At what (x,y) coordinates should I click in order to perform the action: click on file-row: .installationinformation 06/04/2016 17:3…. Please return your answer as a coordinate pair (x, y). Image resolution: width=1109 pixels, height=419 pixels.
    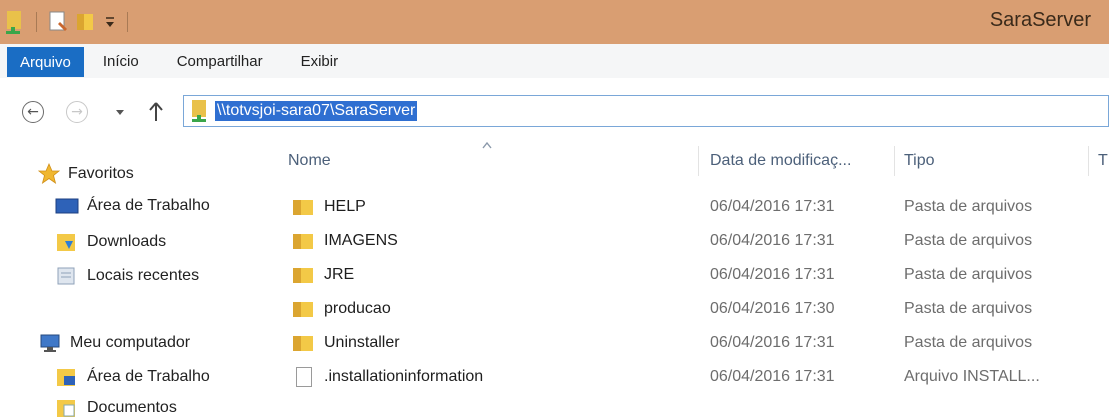
    Looking at the image, I should click on (689, 377).